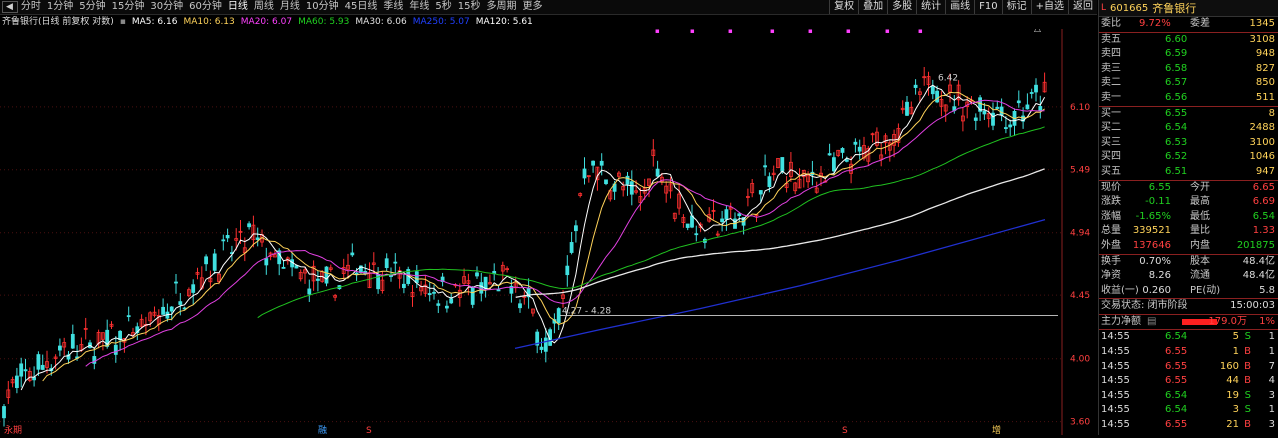 The height and width of the screenshot is (438, 1278). I want to click on flow-chart-icon: ▤, so click(1151, 322).